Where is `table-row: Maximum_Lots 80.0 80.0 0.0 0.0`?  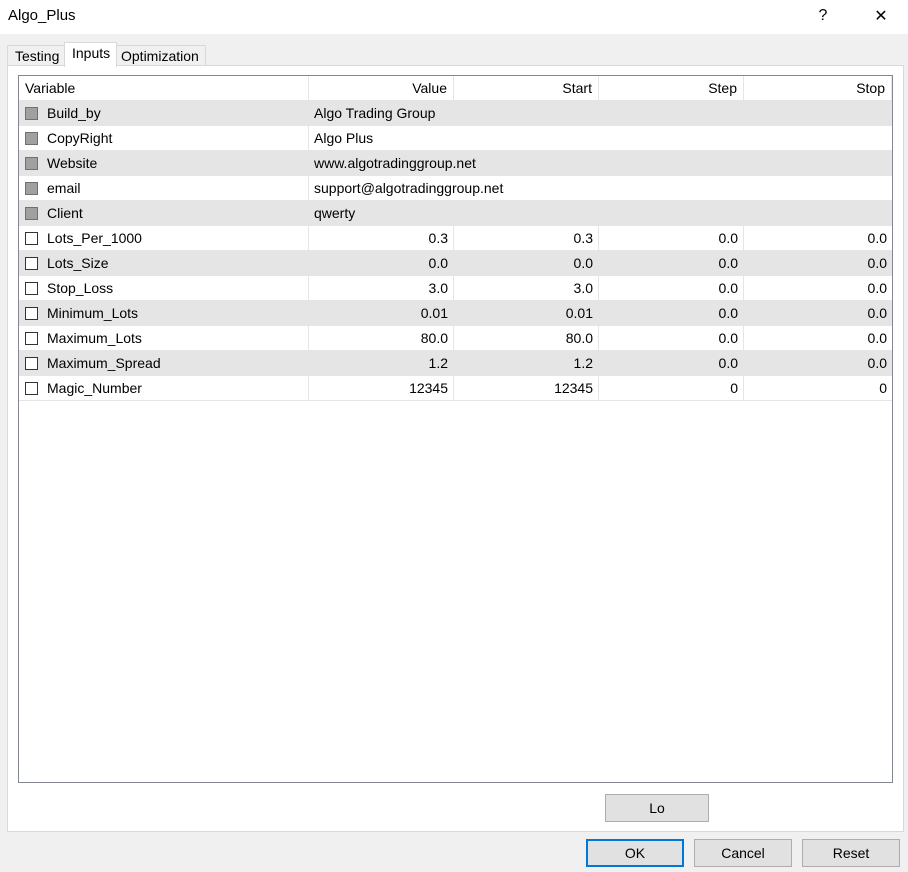
table-row: Maximum_Lots 80.0 80.0 0.0 0.0 is located at coordinates (455, 338).